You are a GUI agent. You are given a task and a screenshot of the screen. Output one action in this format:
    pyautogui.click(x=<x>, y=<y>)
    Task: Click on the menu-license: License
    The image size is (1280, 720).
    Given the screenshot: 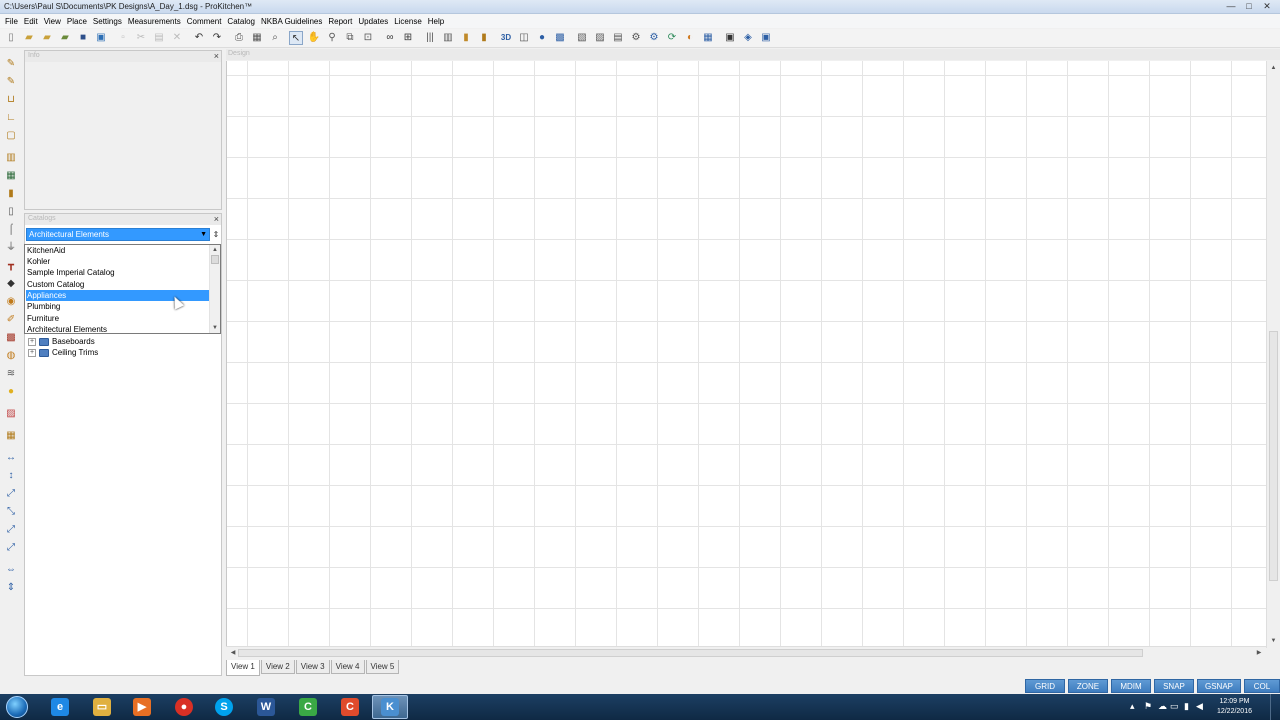 What is the action you would take?
    pyautogui.click(x=408, y=21)
    